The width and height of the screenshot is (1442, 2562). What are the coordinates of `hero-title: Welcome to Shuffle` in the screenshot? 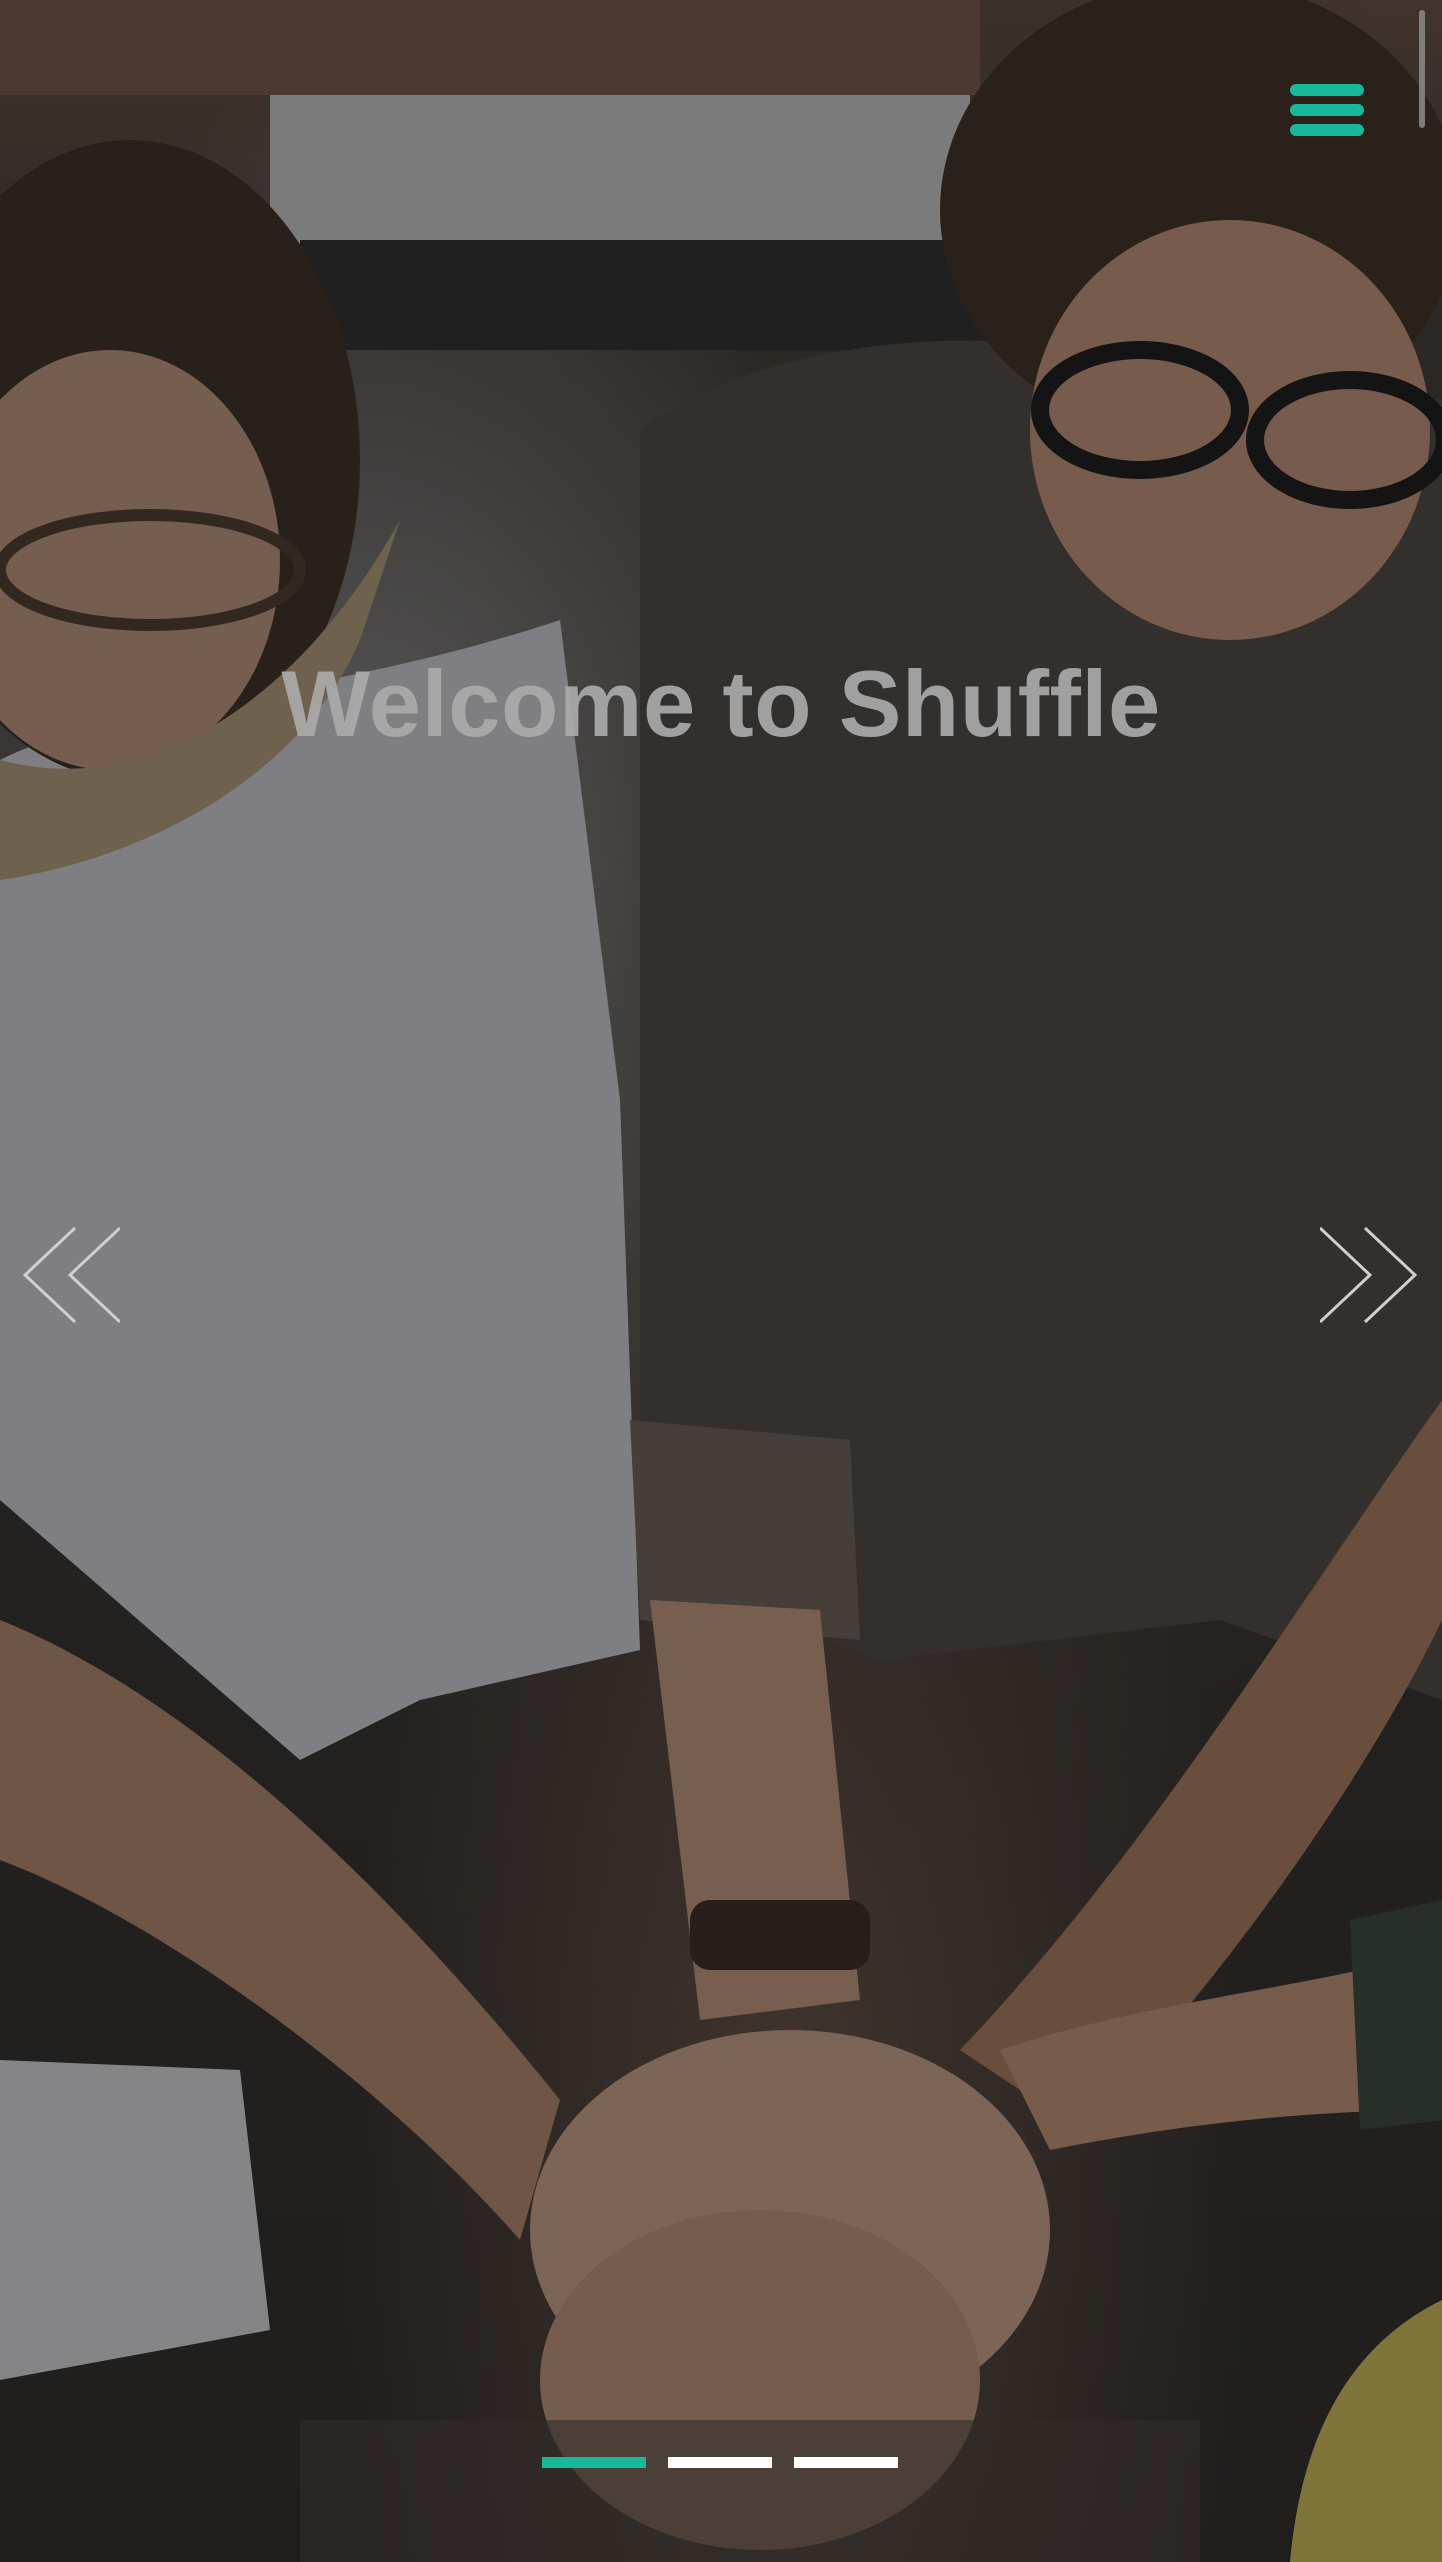 It's located at (721, 703).